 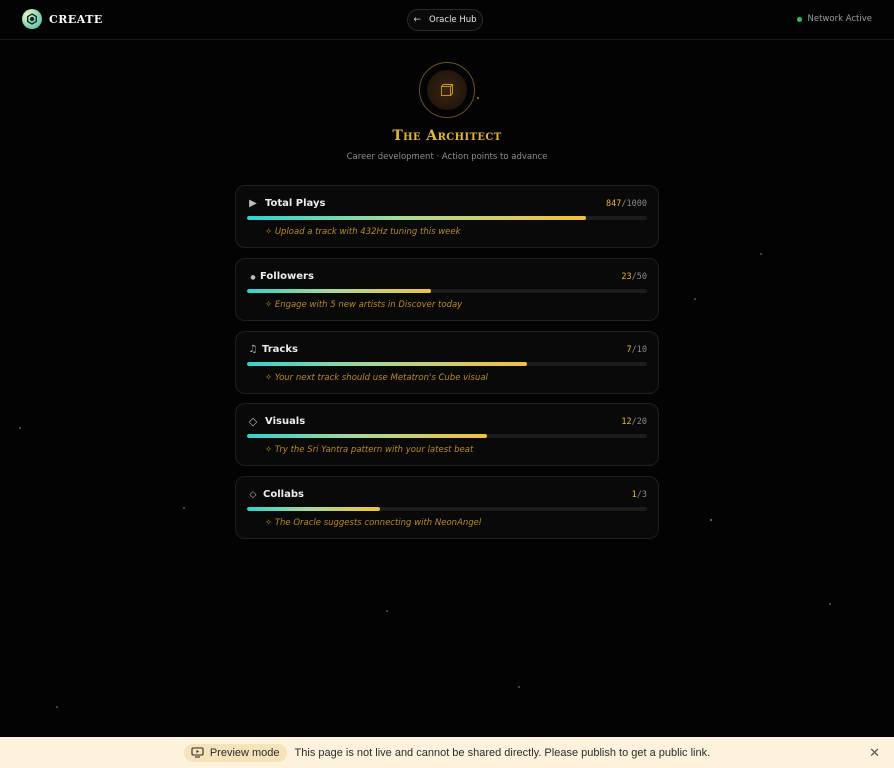 I want to click on preview-mode-badge: Preview mode, so click(x=235, y=752).